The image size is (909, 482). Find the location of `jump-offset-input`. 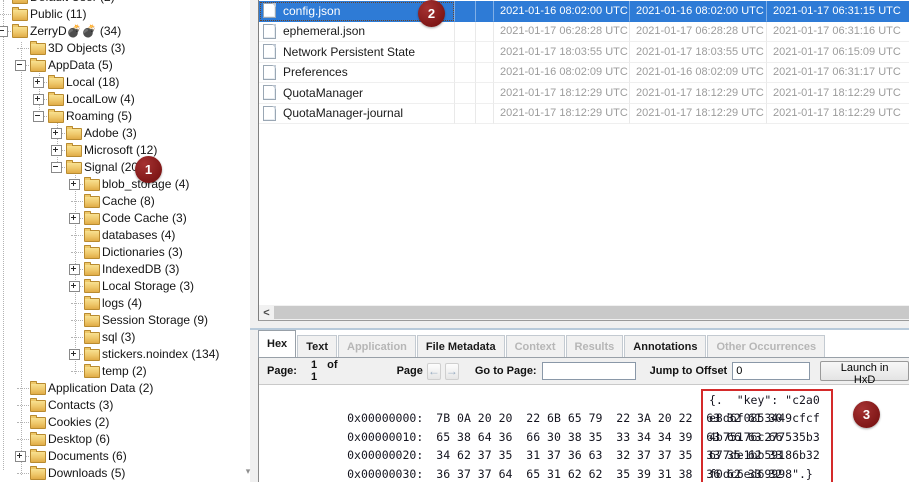

jump-offset-input is located at coordinates (771, 371).